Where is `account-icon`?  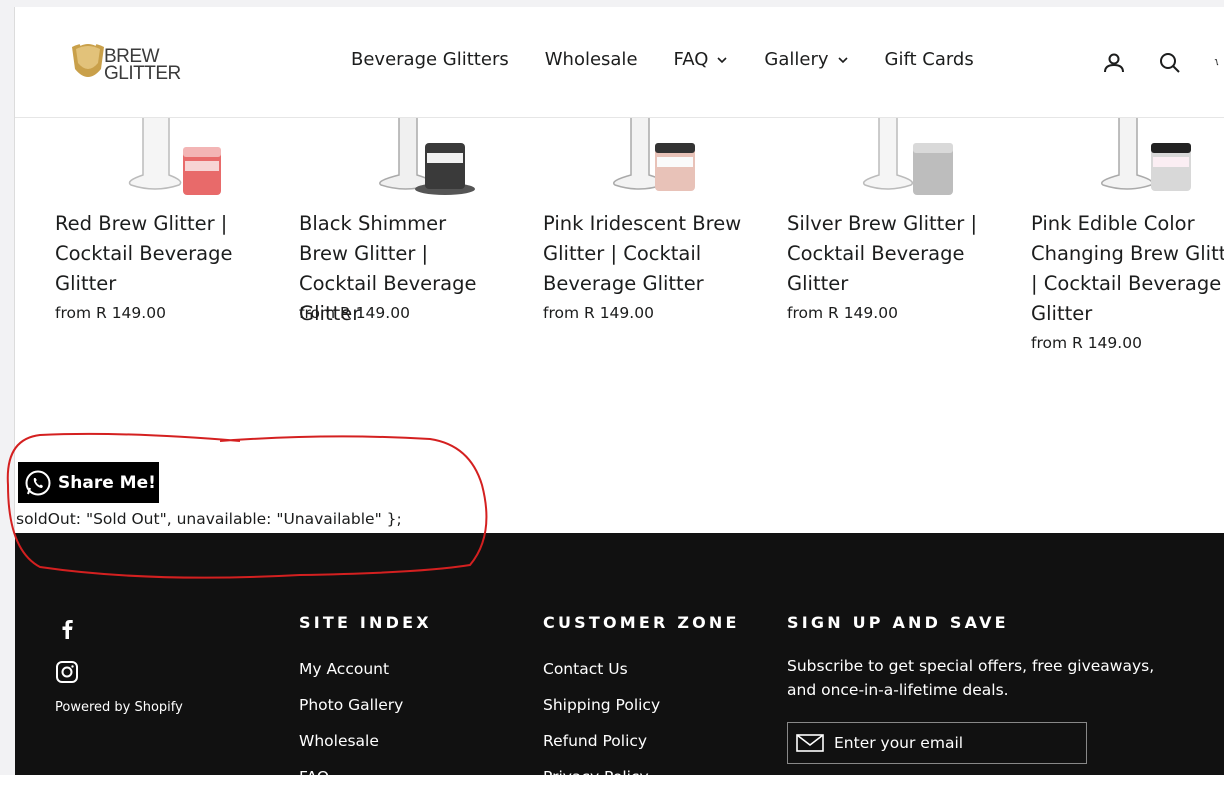 account-icon is located at coordinates (1114, 63).